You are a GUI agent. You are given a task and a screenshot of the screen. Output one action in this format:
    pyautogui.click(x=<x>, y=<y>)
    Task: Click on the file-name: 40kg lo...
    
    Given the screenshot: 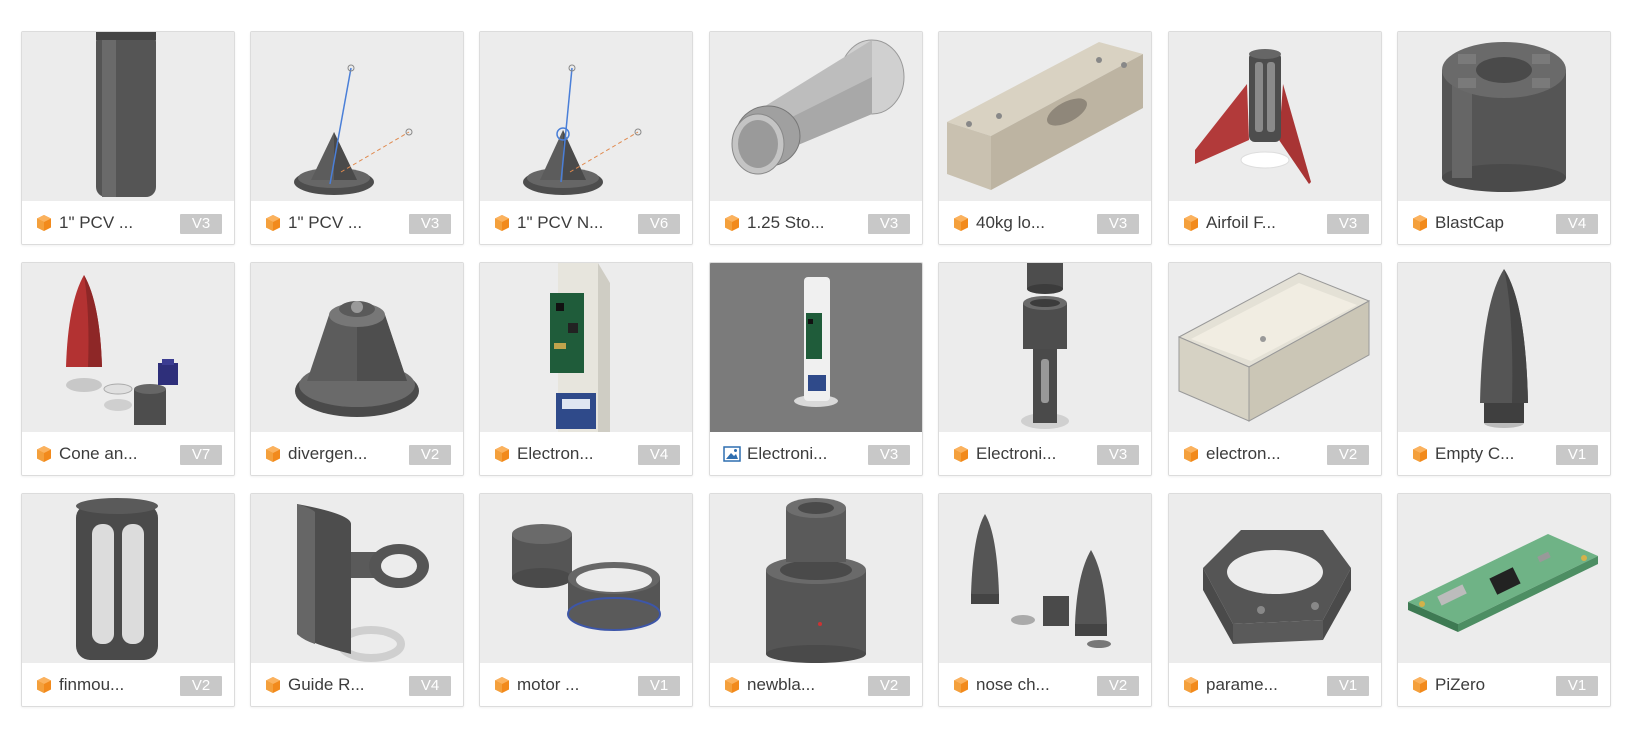 What is the action you would take?
    pyautogui.click(x=1010, y=222)
    